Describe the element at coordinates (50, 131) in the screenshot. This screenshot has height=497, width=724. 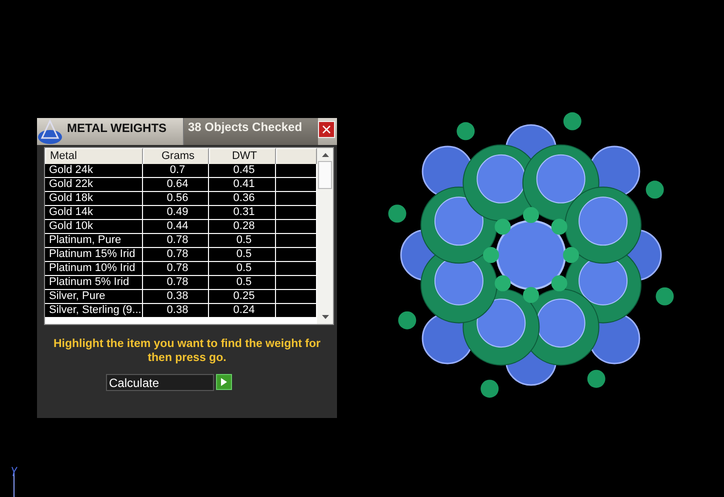
I see `pyramid-icon` at that location.